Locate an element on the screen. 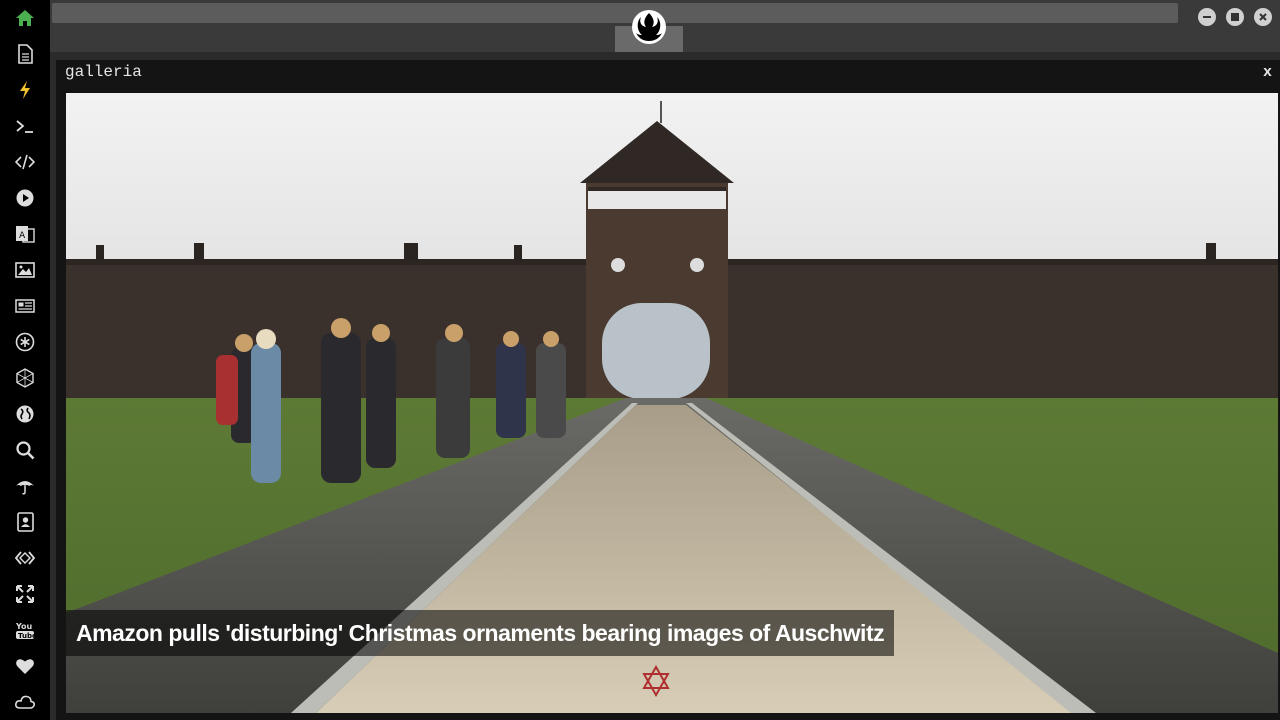 This screenshot has height=720, width=1280. maximize-icon is located at coordinates (1235, 17).